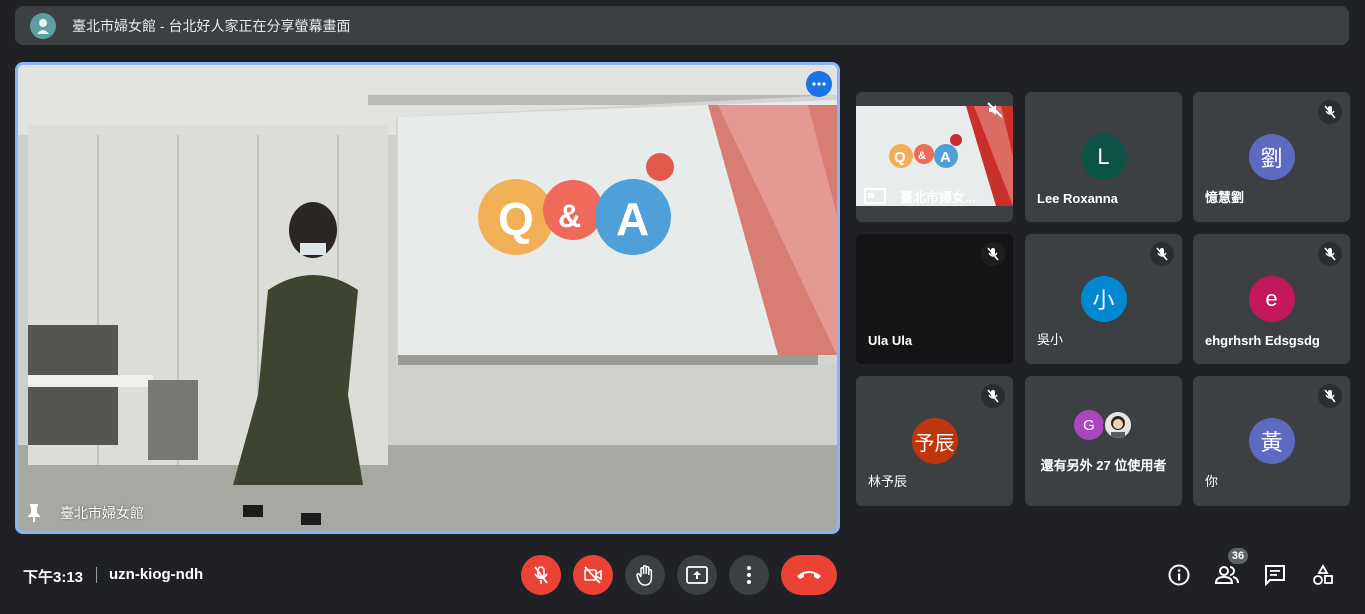 This screenshot has height=614, width=1365. Describe the element at coordinates (1050, 339) in the screenshot. I see `tile-name: 吳小` at that location.